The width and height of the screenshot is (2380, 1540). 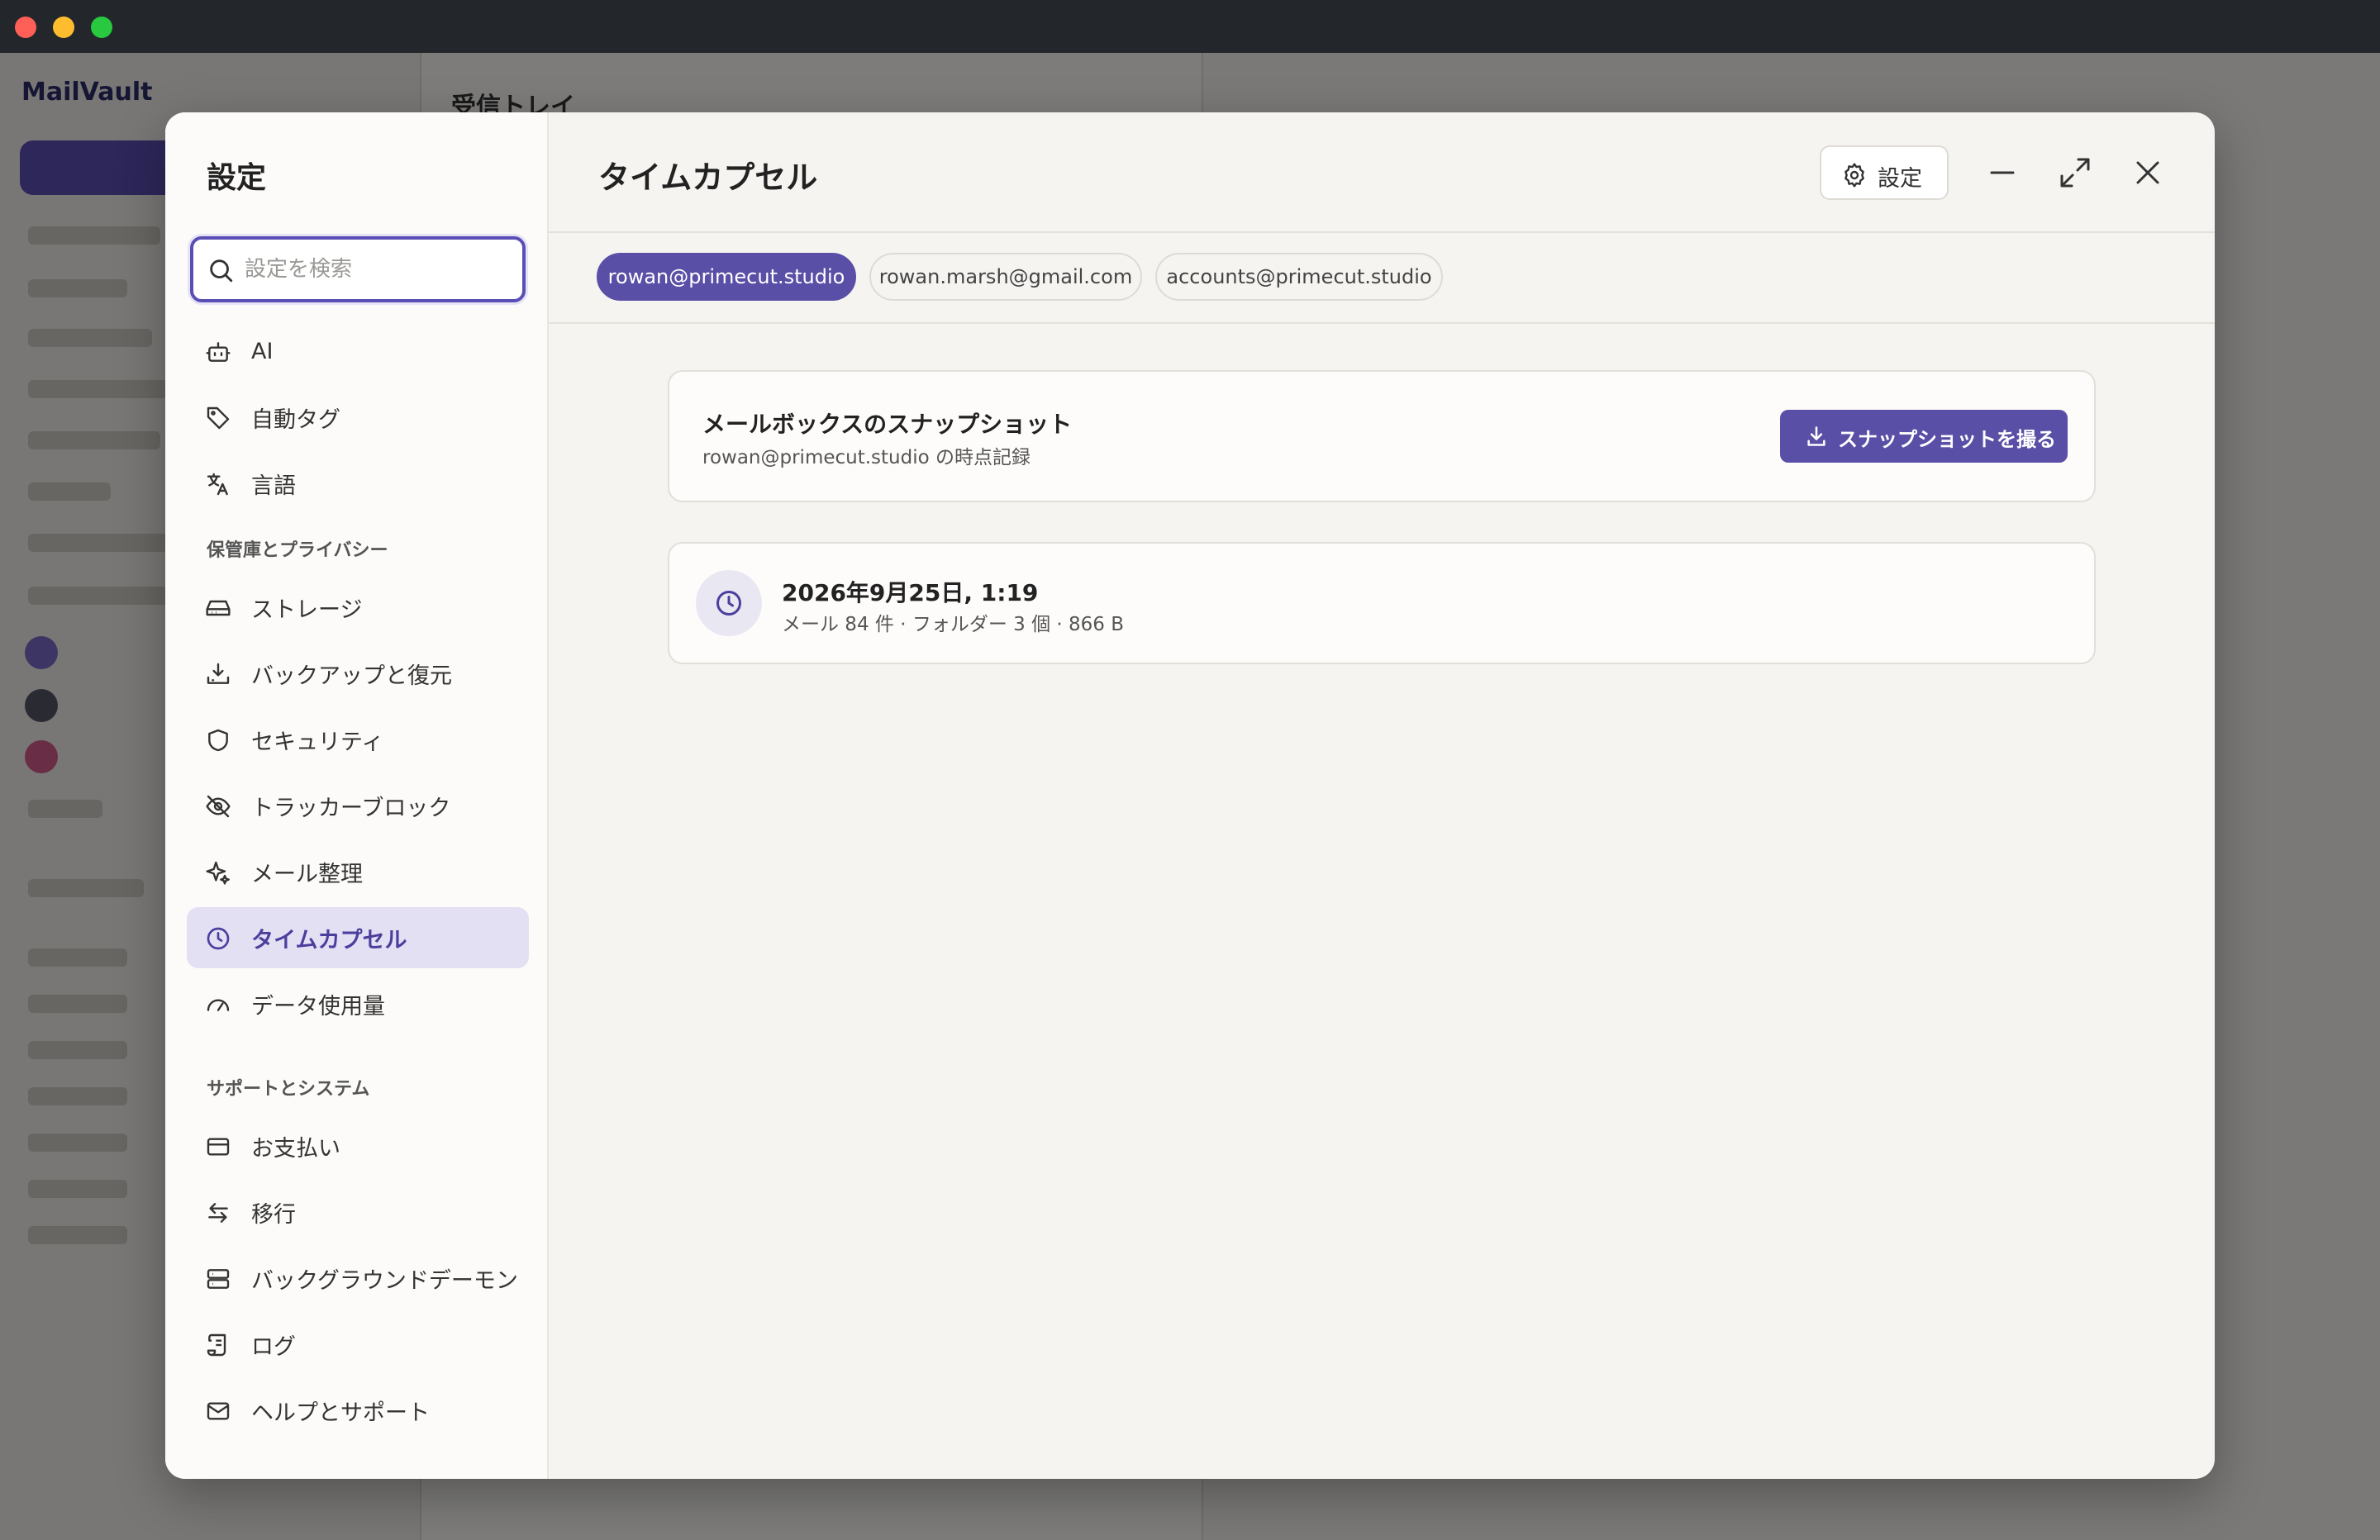 I want to click on nav-item-label: お支払い, so click(x=295, y=1148).